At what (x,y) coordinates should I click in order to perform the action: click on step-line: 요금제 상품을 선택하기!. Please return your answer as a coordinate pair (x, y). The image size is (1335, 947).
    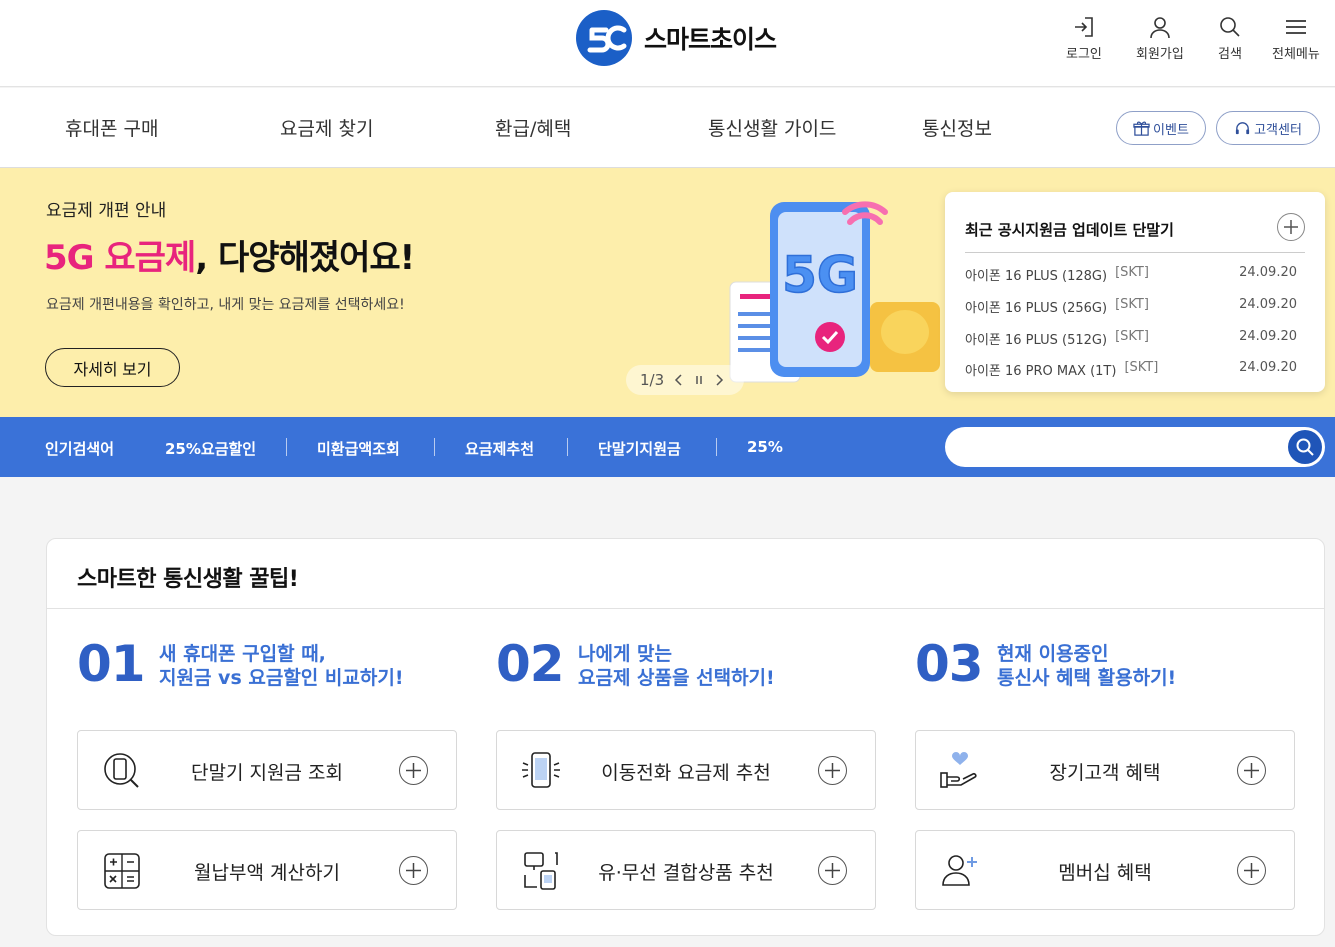
    Looking at the image, I should click on (676, 678).